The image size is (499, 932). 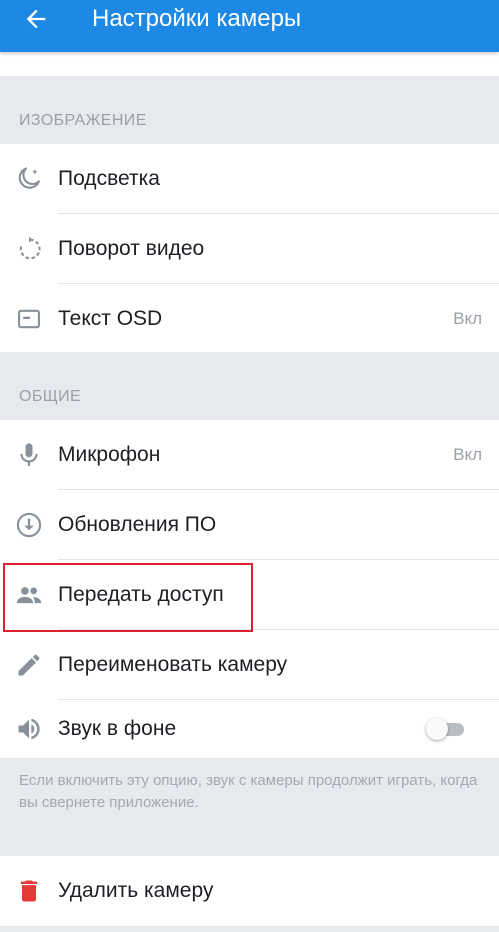 I want to click on night-mode-icon, so click(x=29, y=178).